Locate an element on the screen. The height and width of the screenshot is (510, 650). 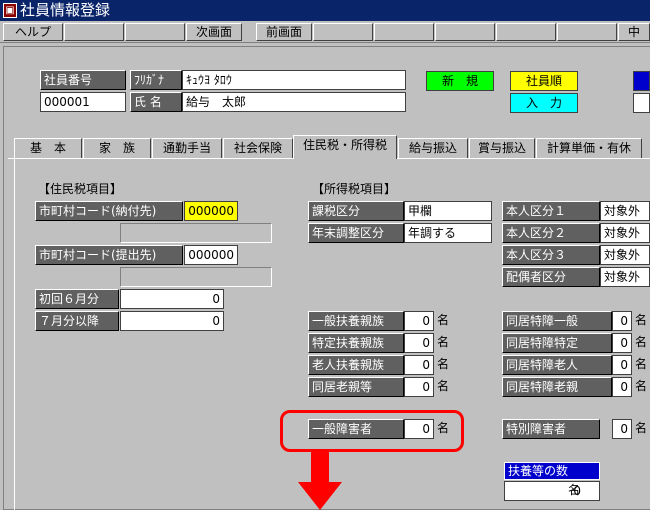
toolbar: ヘルプ 次画面 前画面 中 is located at coordinates (325, 32).